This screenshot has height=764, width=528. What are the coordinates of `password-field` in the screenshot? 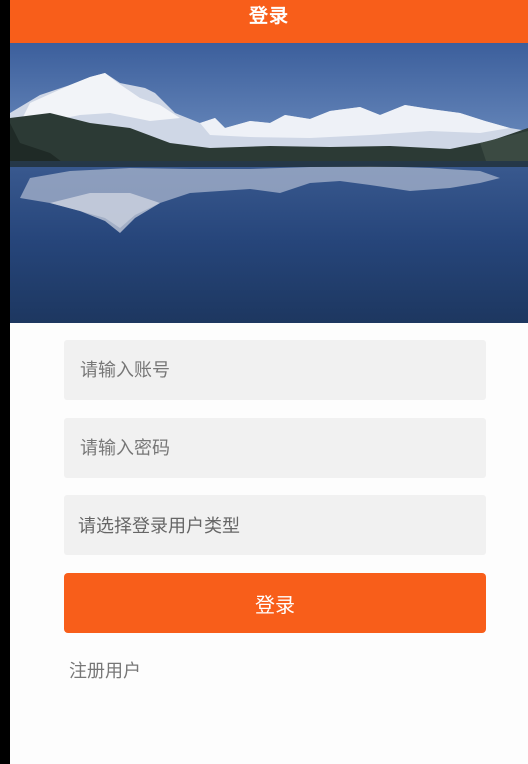 It's located at (275, 448).